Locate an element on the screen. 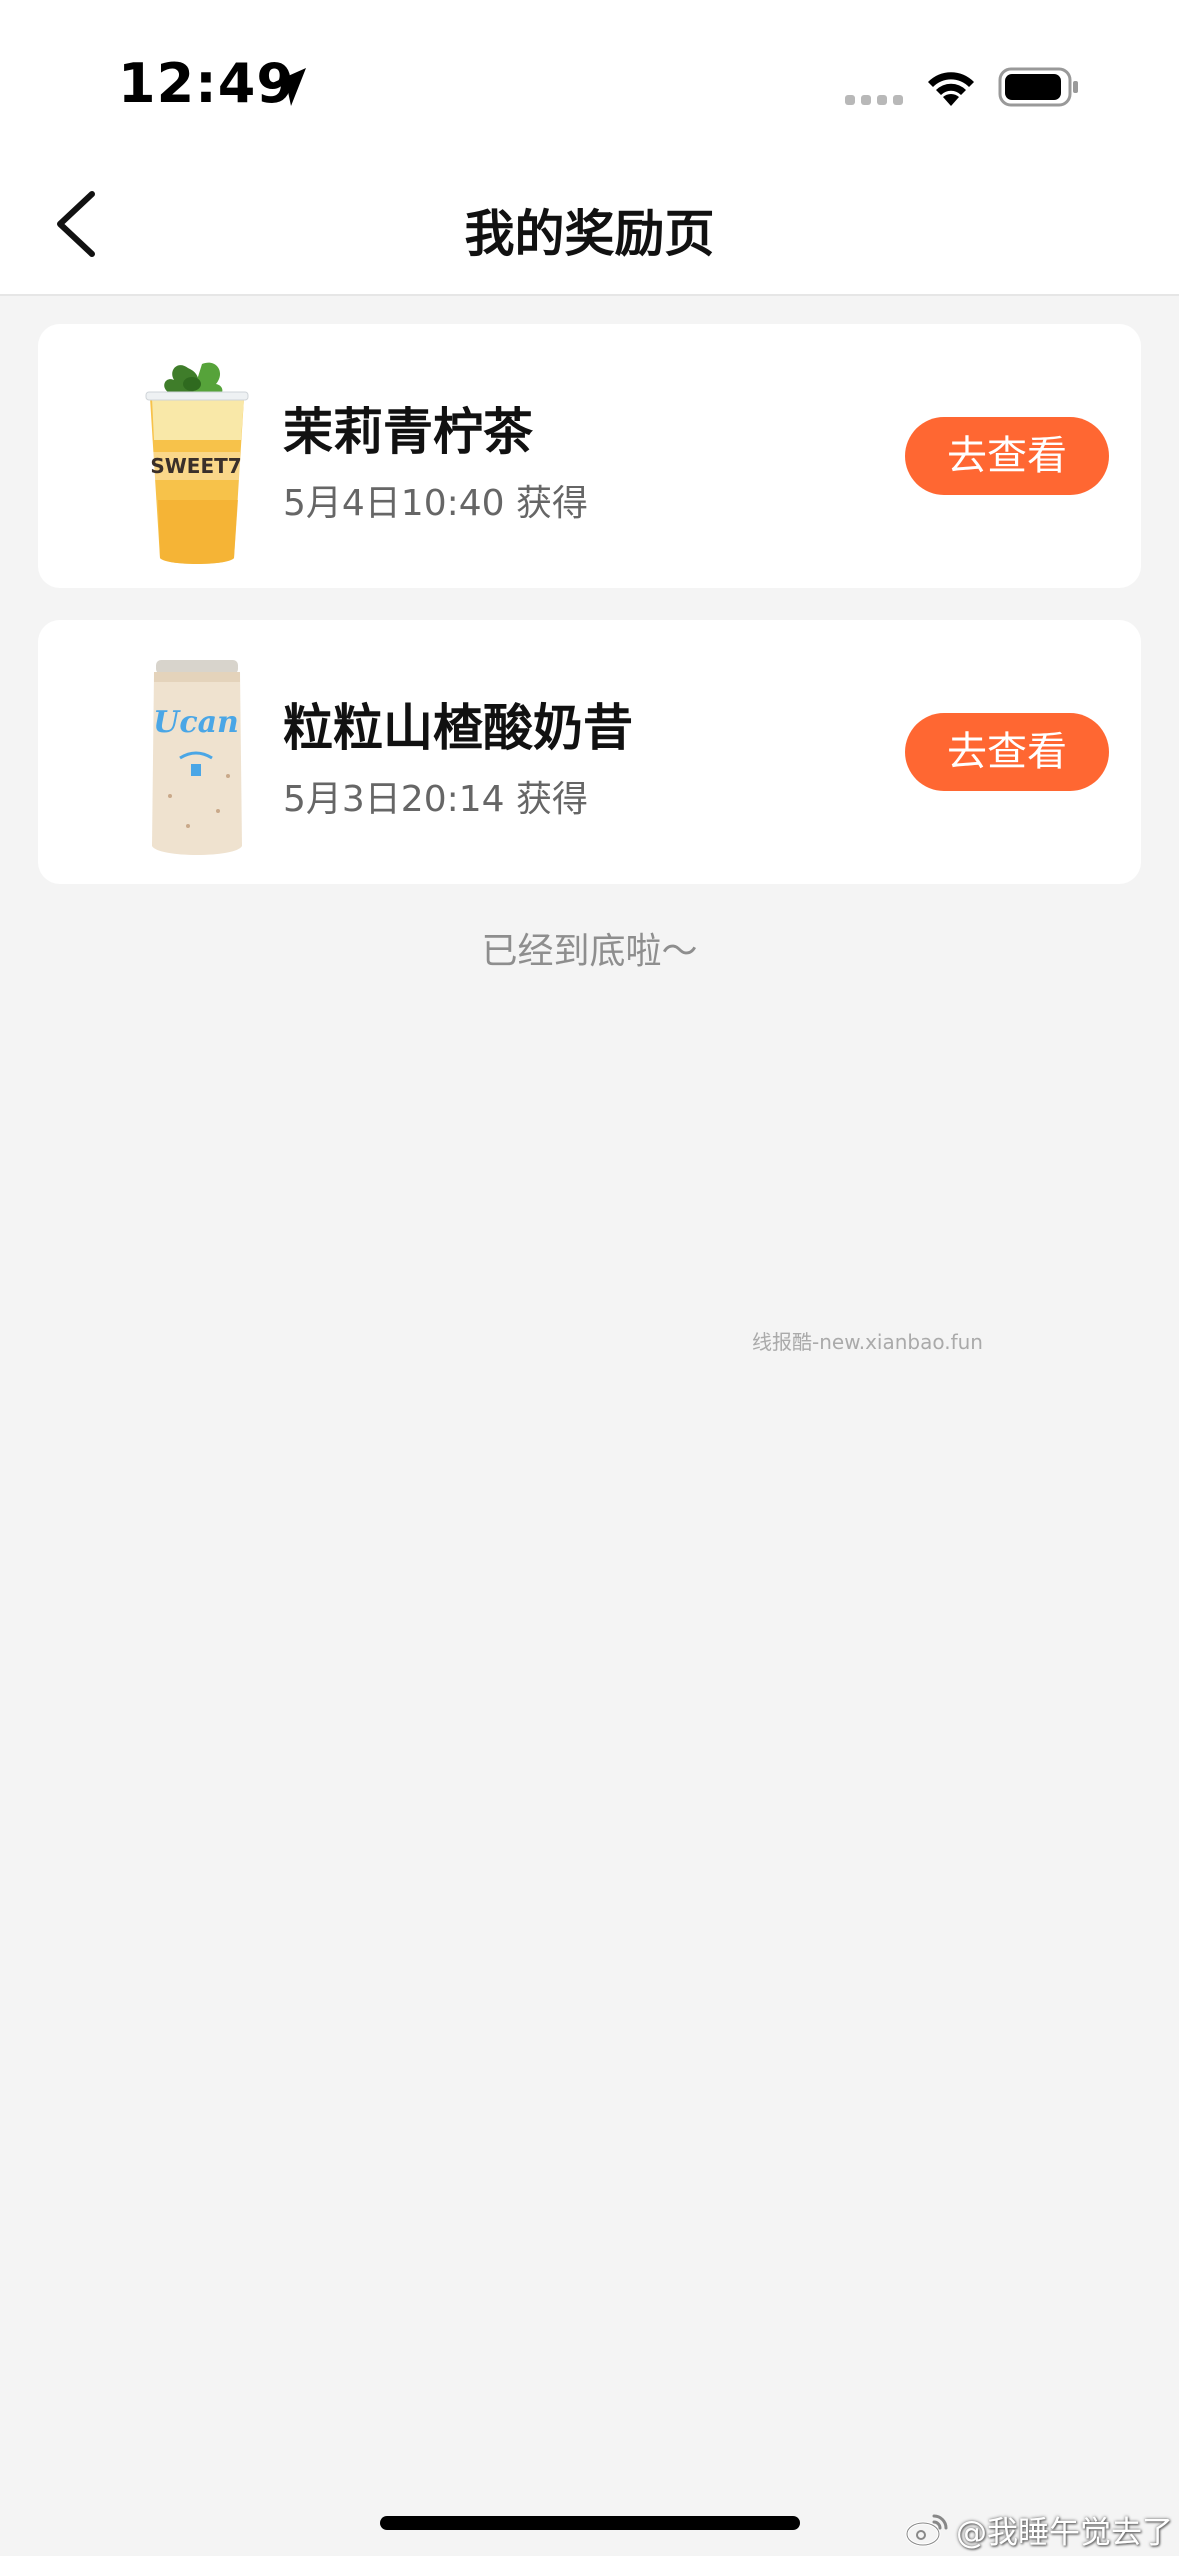 Image resolution: width=1179 pixels, height=2556 pixels. home-indicator is located at coordinates (590, 2523).